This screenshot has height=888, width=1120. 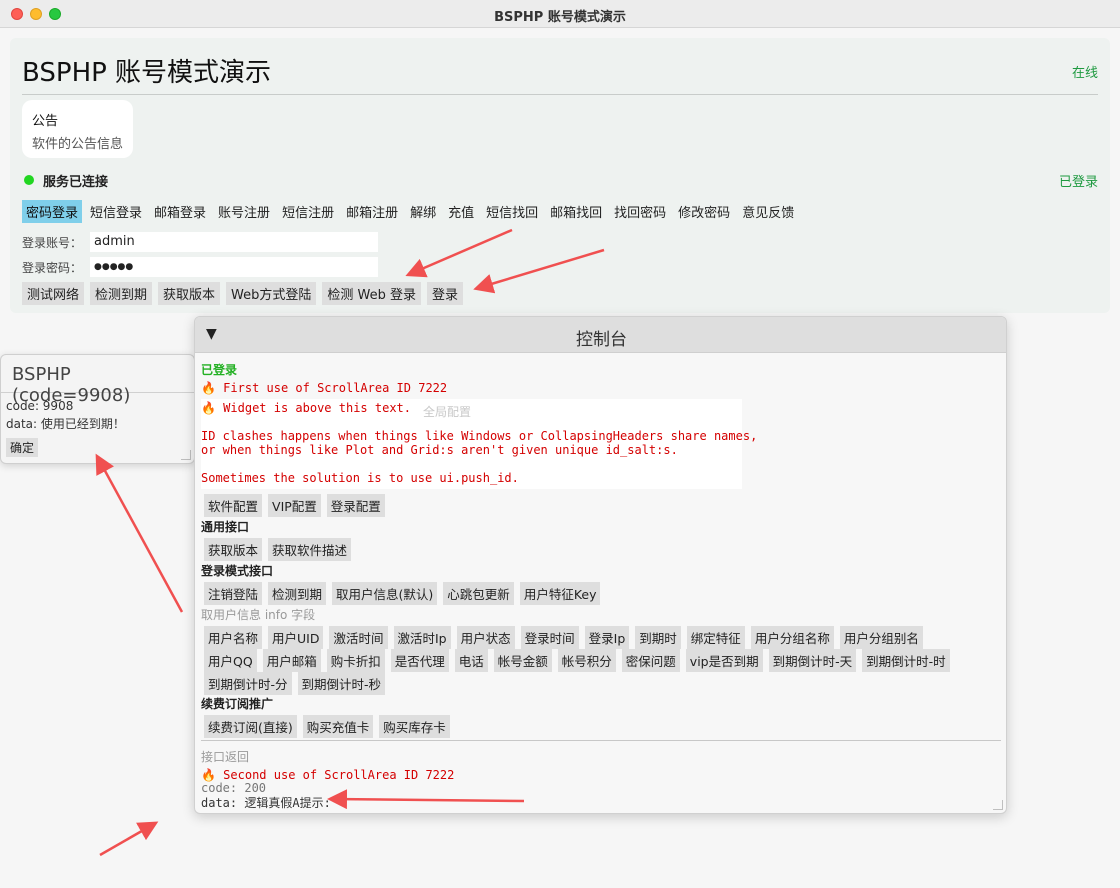 I want to click on ghost-global-config: 全局配置, so click(x=447, y=412).